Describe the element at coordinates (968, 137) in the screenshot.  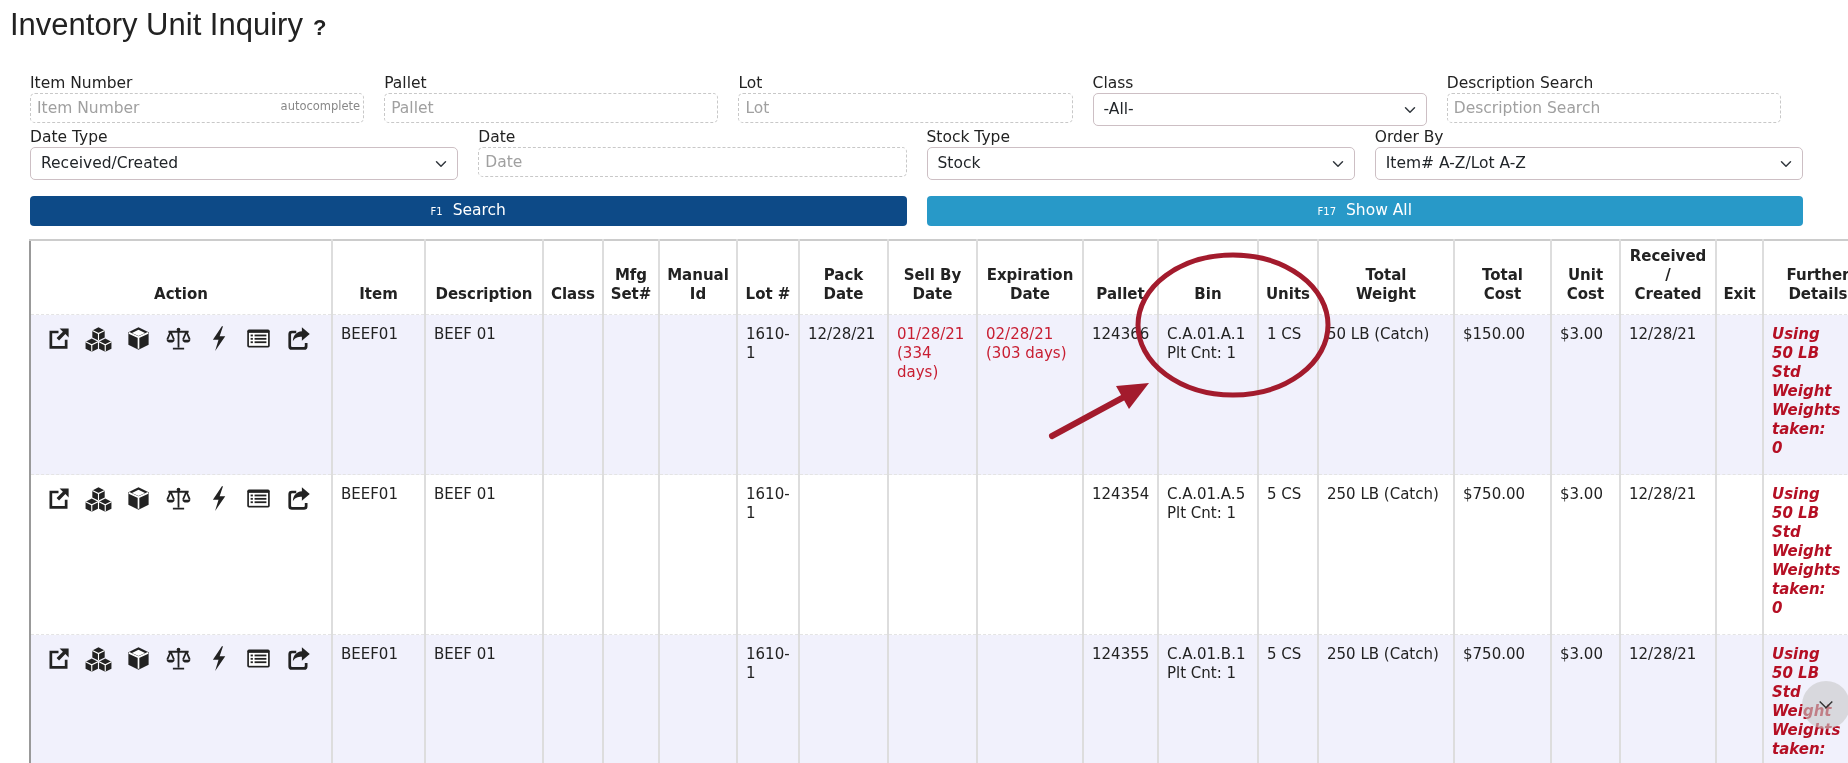
I see `field-label: Stock Type` at that location.